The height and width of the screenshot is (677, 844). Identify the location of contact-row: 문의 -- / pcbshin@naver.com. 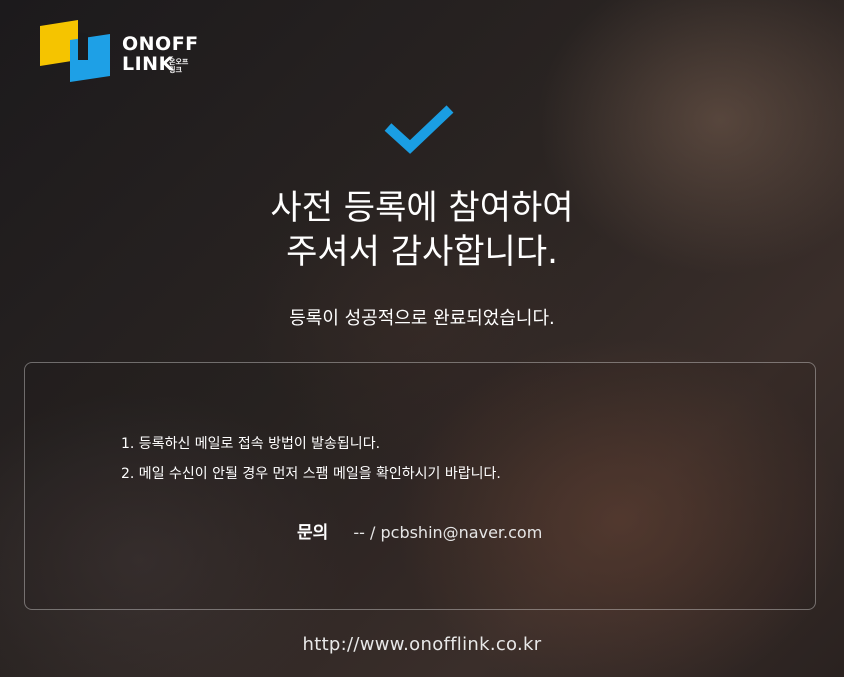
(419, 533).